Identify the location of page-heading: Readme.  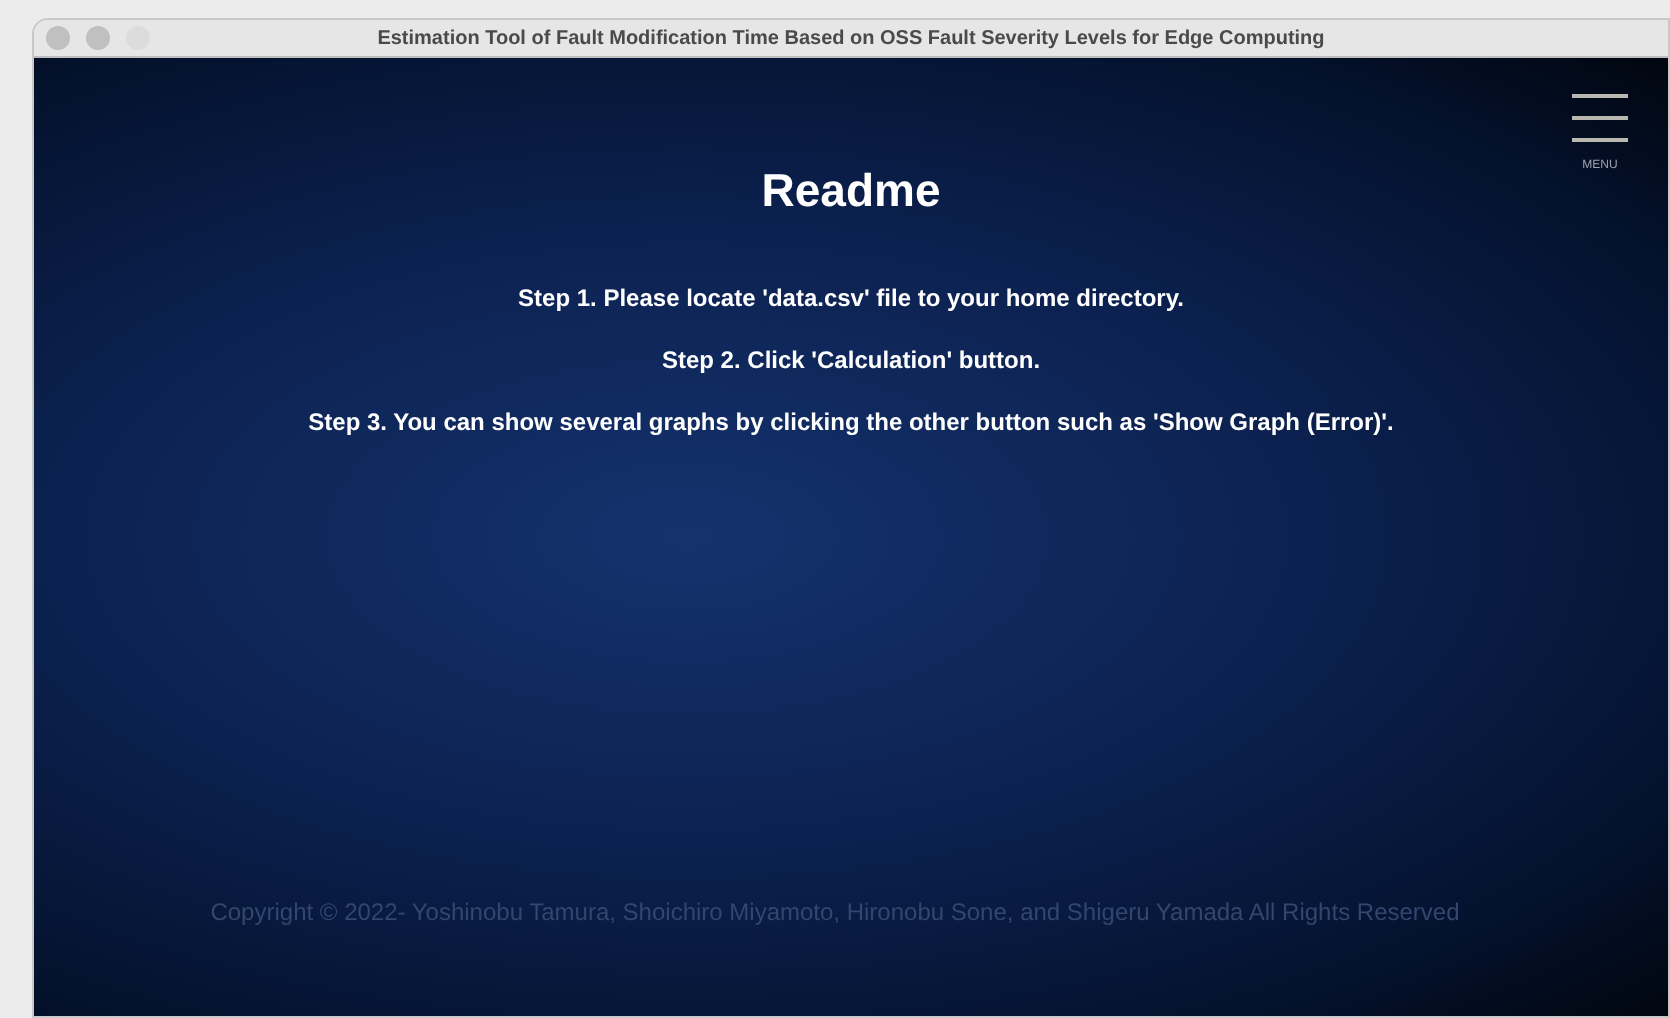
(851, 191).